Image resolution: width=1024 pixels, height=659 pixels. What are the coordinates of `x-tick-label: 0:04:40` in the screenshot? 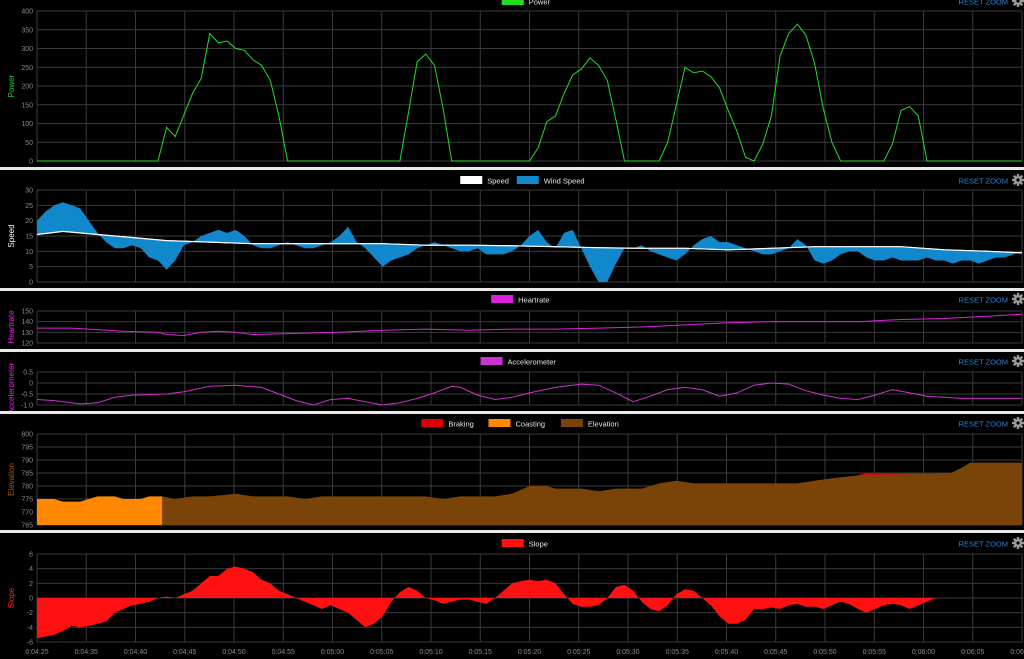 It's located at (135, 652).